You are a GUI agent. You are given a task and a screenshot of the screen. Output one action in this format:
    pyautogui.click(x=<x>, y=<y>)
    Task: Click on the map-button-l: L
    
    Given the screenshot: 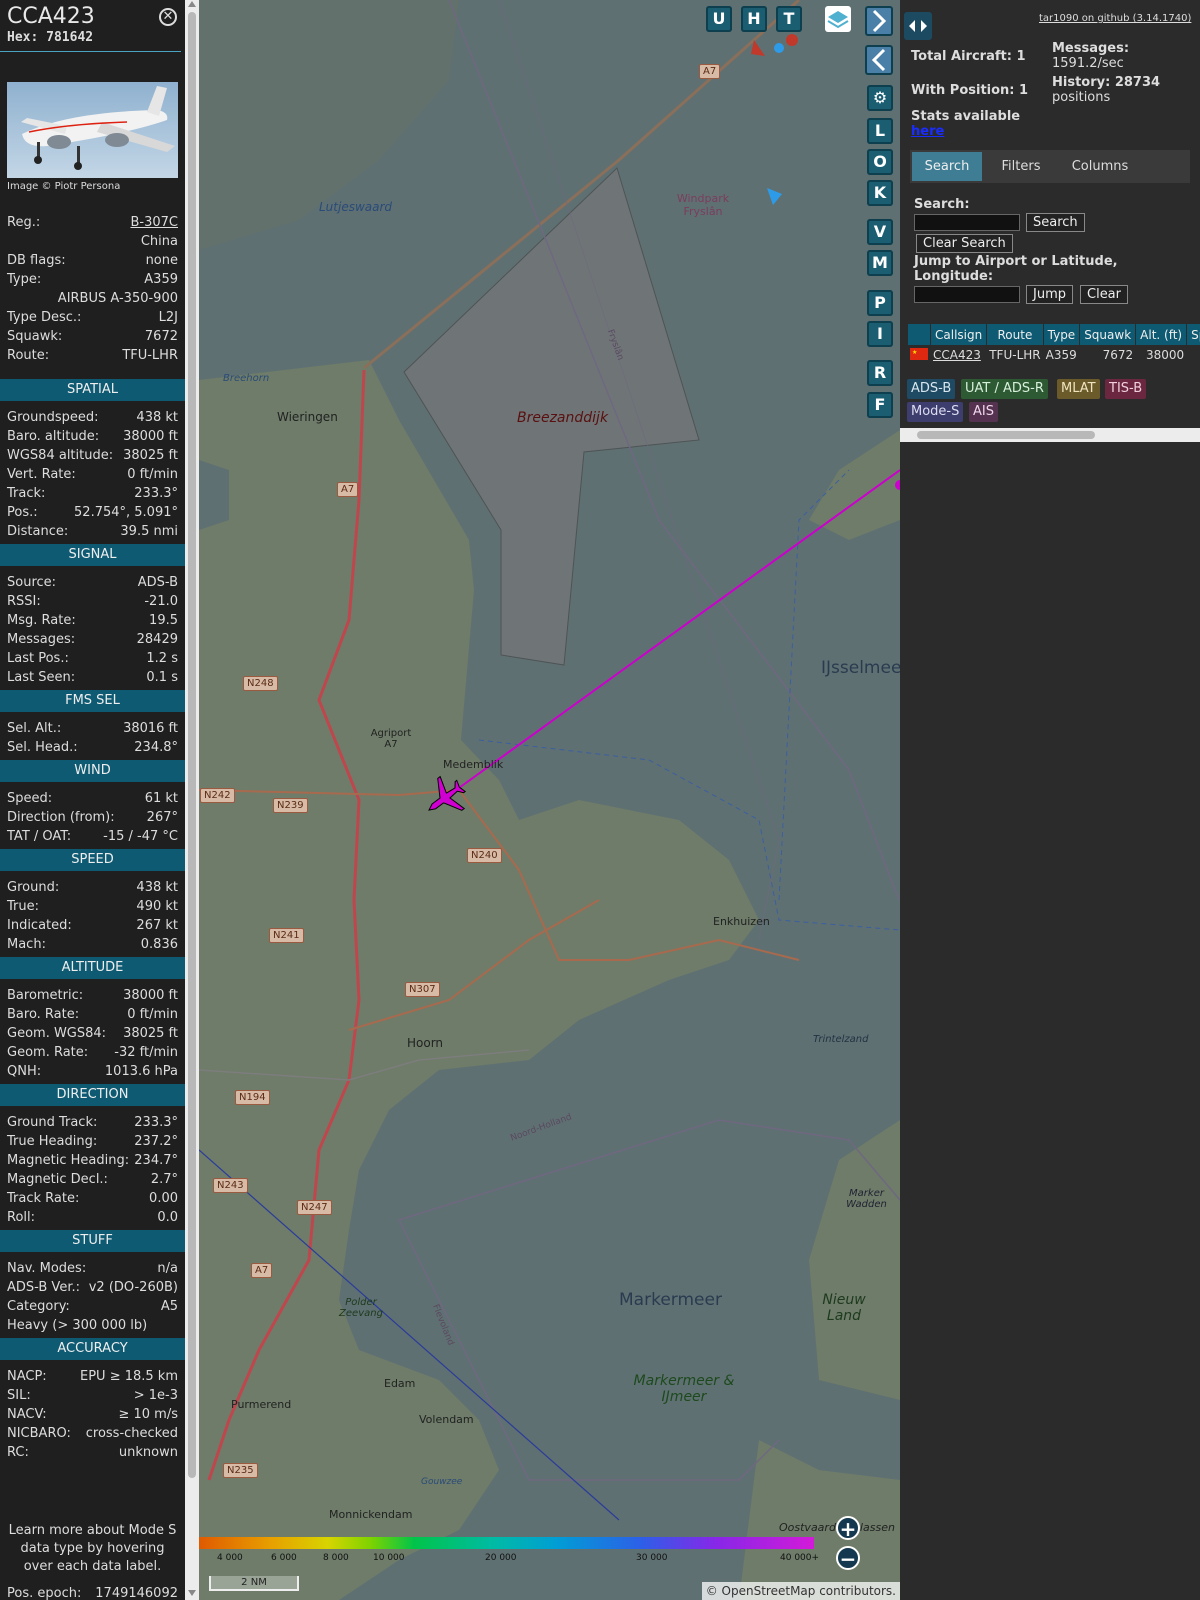 What is the action you would take?
    pyautogui.click(x=880, y=131)
    